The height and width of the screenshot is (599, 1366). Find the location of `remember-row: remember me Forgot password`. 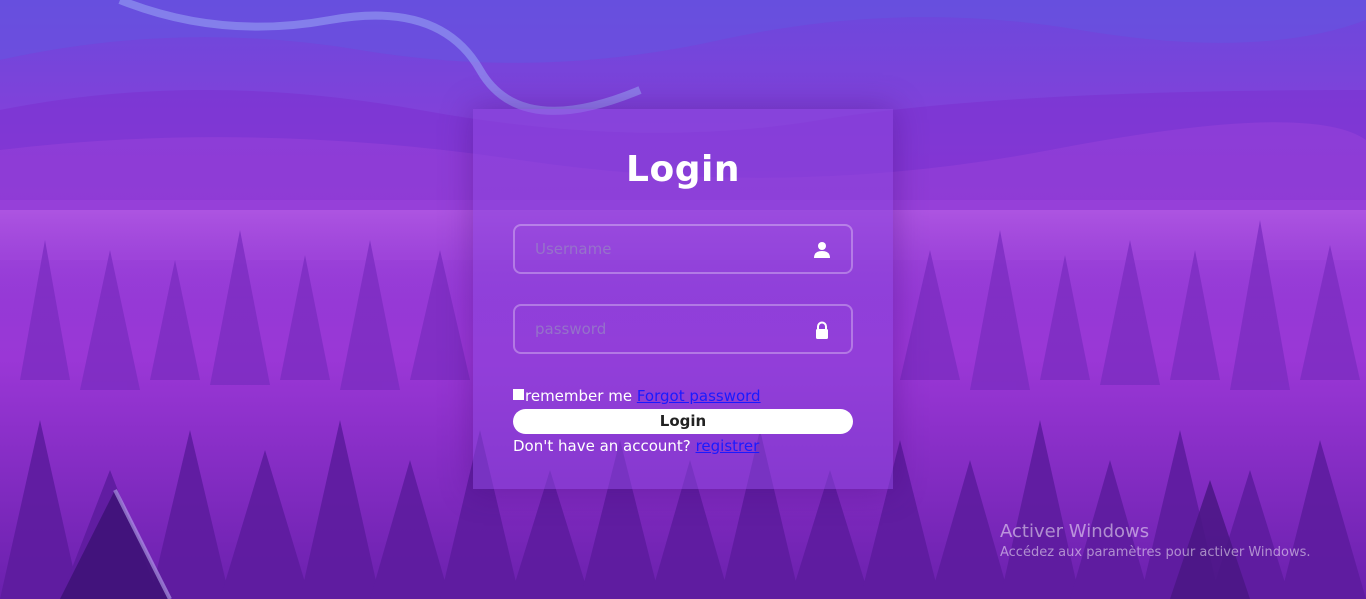

remember-row: remember me Forgot password is located at coordinates (637, 396).